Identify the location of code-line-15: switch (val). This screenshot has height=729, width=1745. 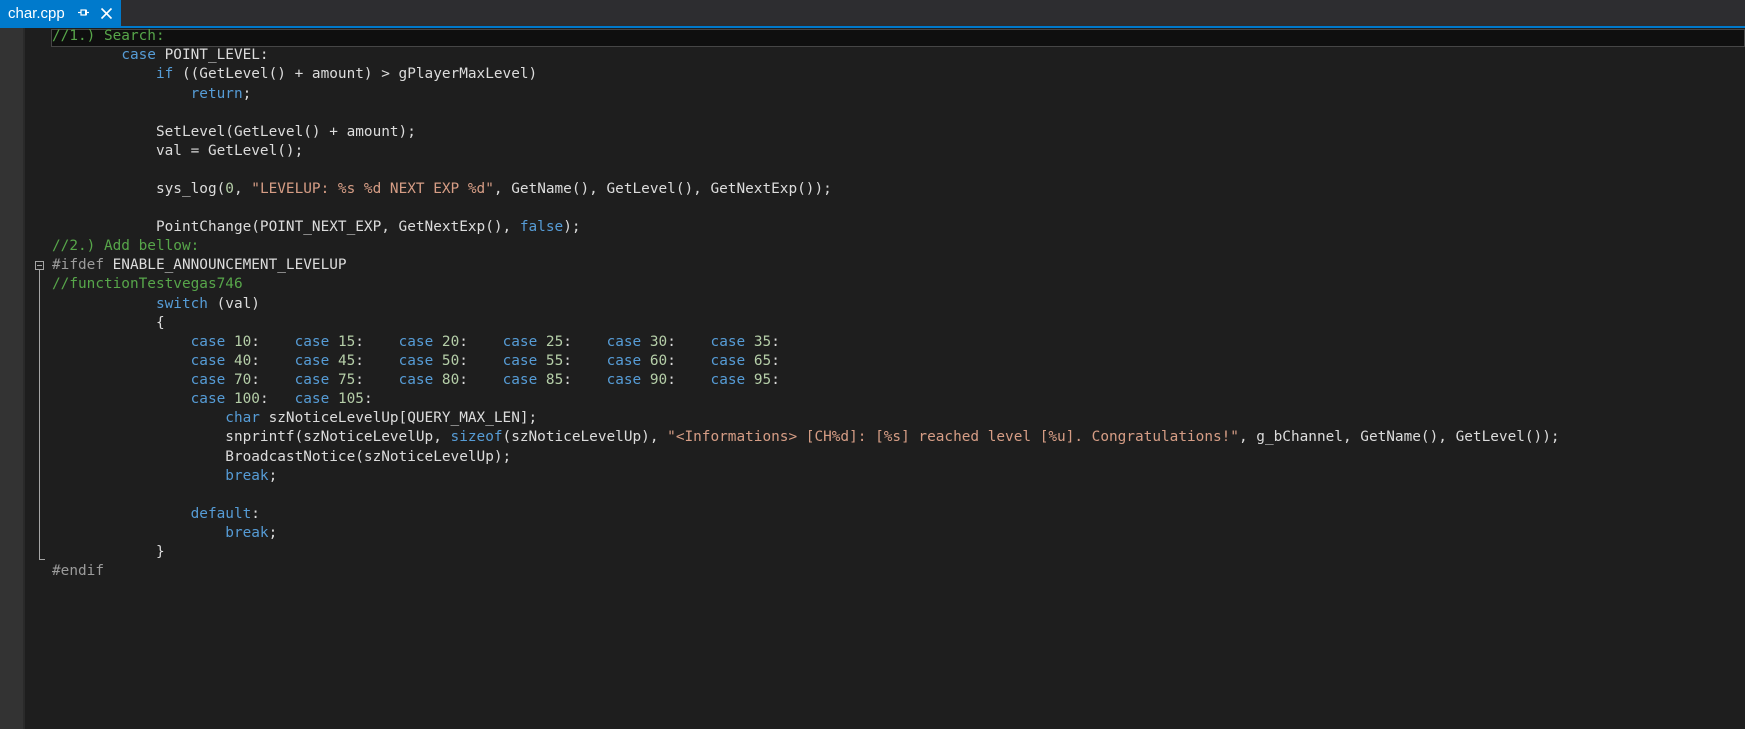
(156, 304).